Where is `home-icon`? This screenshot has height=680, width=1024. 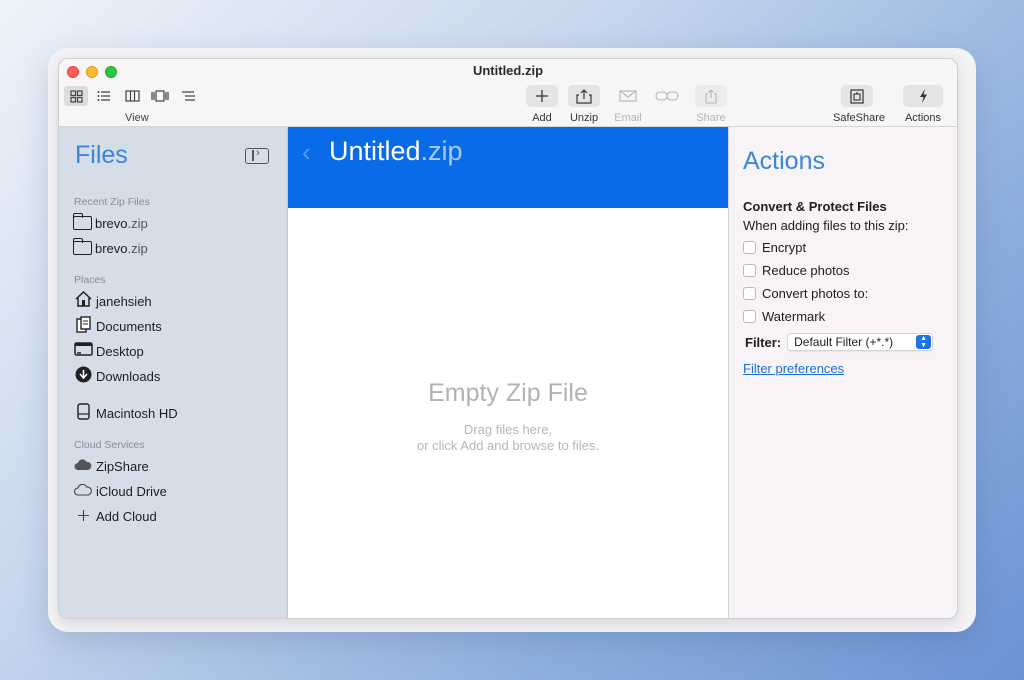 home-icon is located at coordinates (83, 300).